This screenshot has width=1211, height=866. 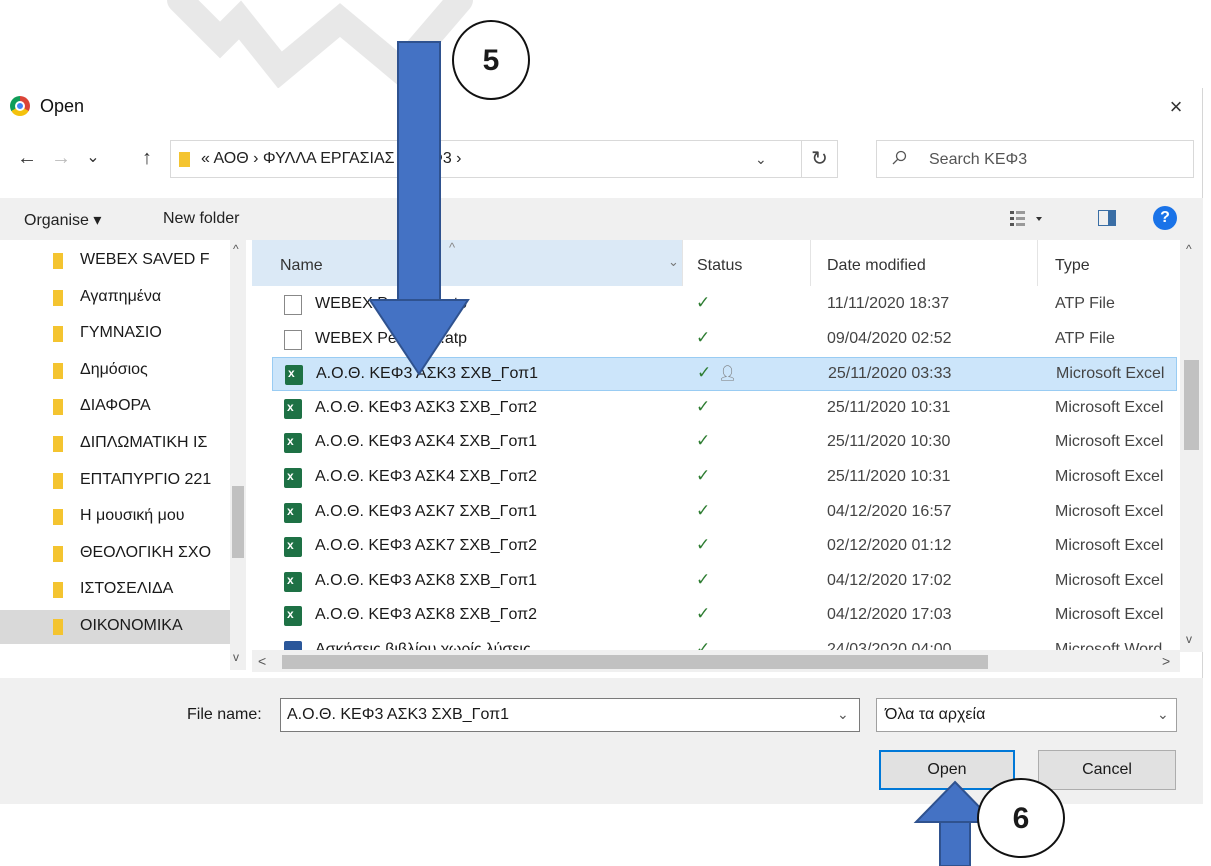 What do you see at coordinates (1166, 661) in the screenshot?
I see `scroll-right-icon: >` at bounding box center [1166, 661].